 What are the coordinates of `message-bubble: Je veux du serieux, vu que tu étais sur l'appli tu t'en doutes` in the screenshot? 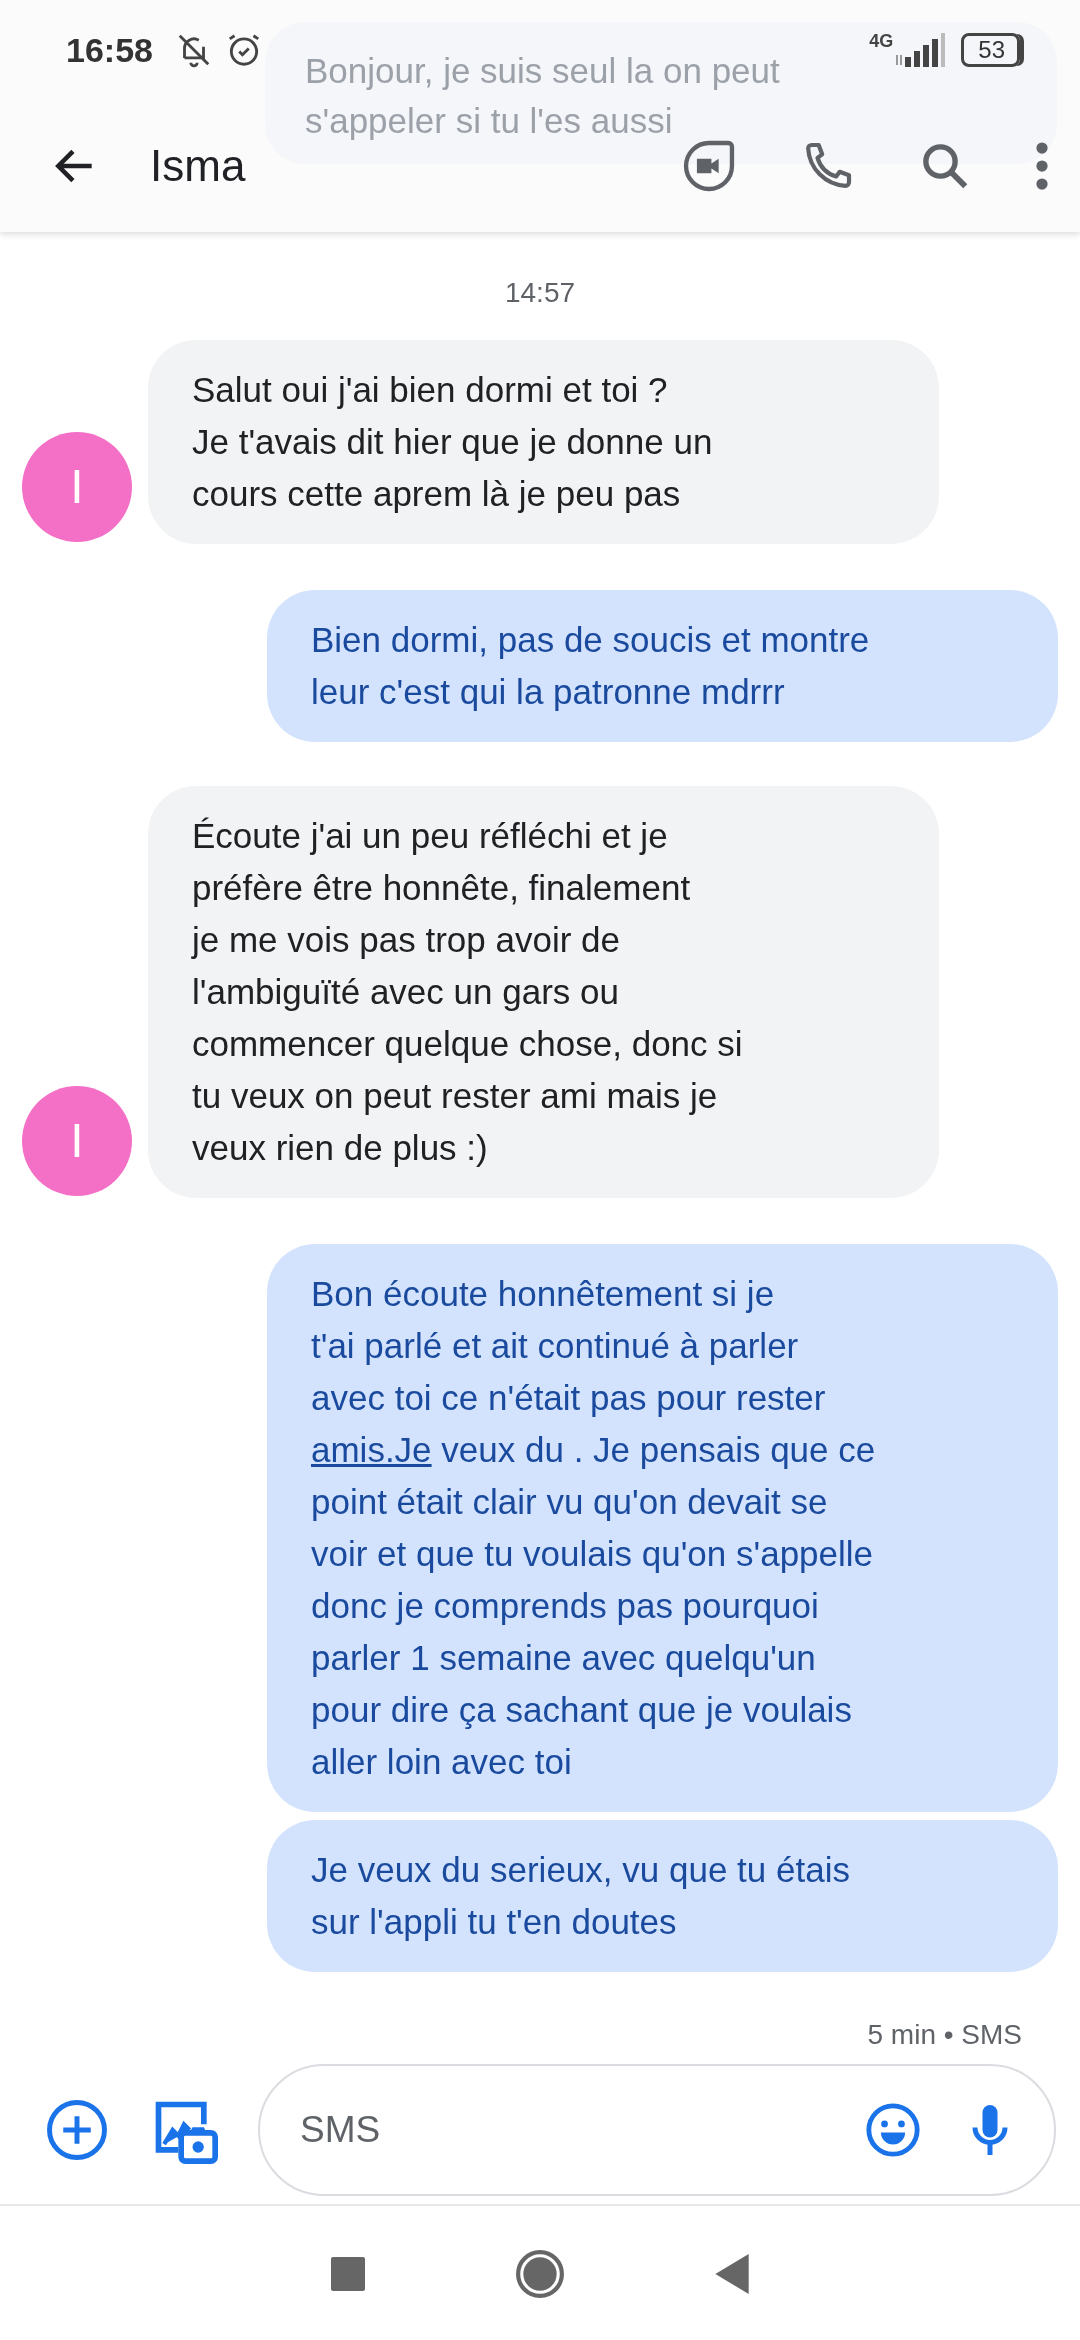 It's located at (662, 1896).